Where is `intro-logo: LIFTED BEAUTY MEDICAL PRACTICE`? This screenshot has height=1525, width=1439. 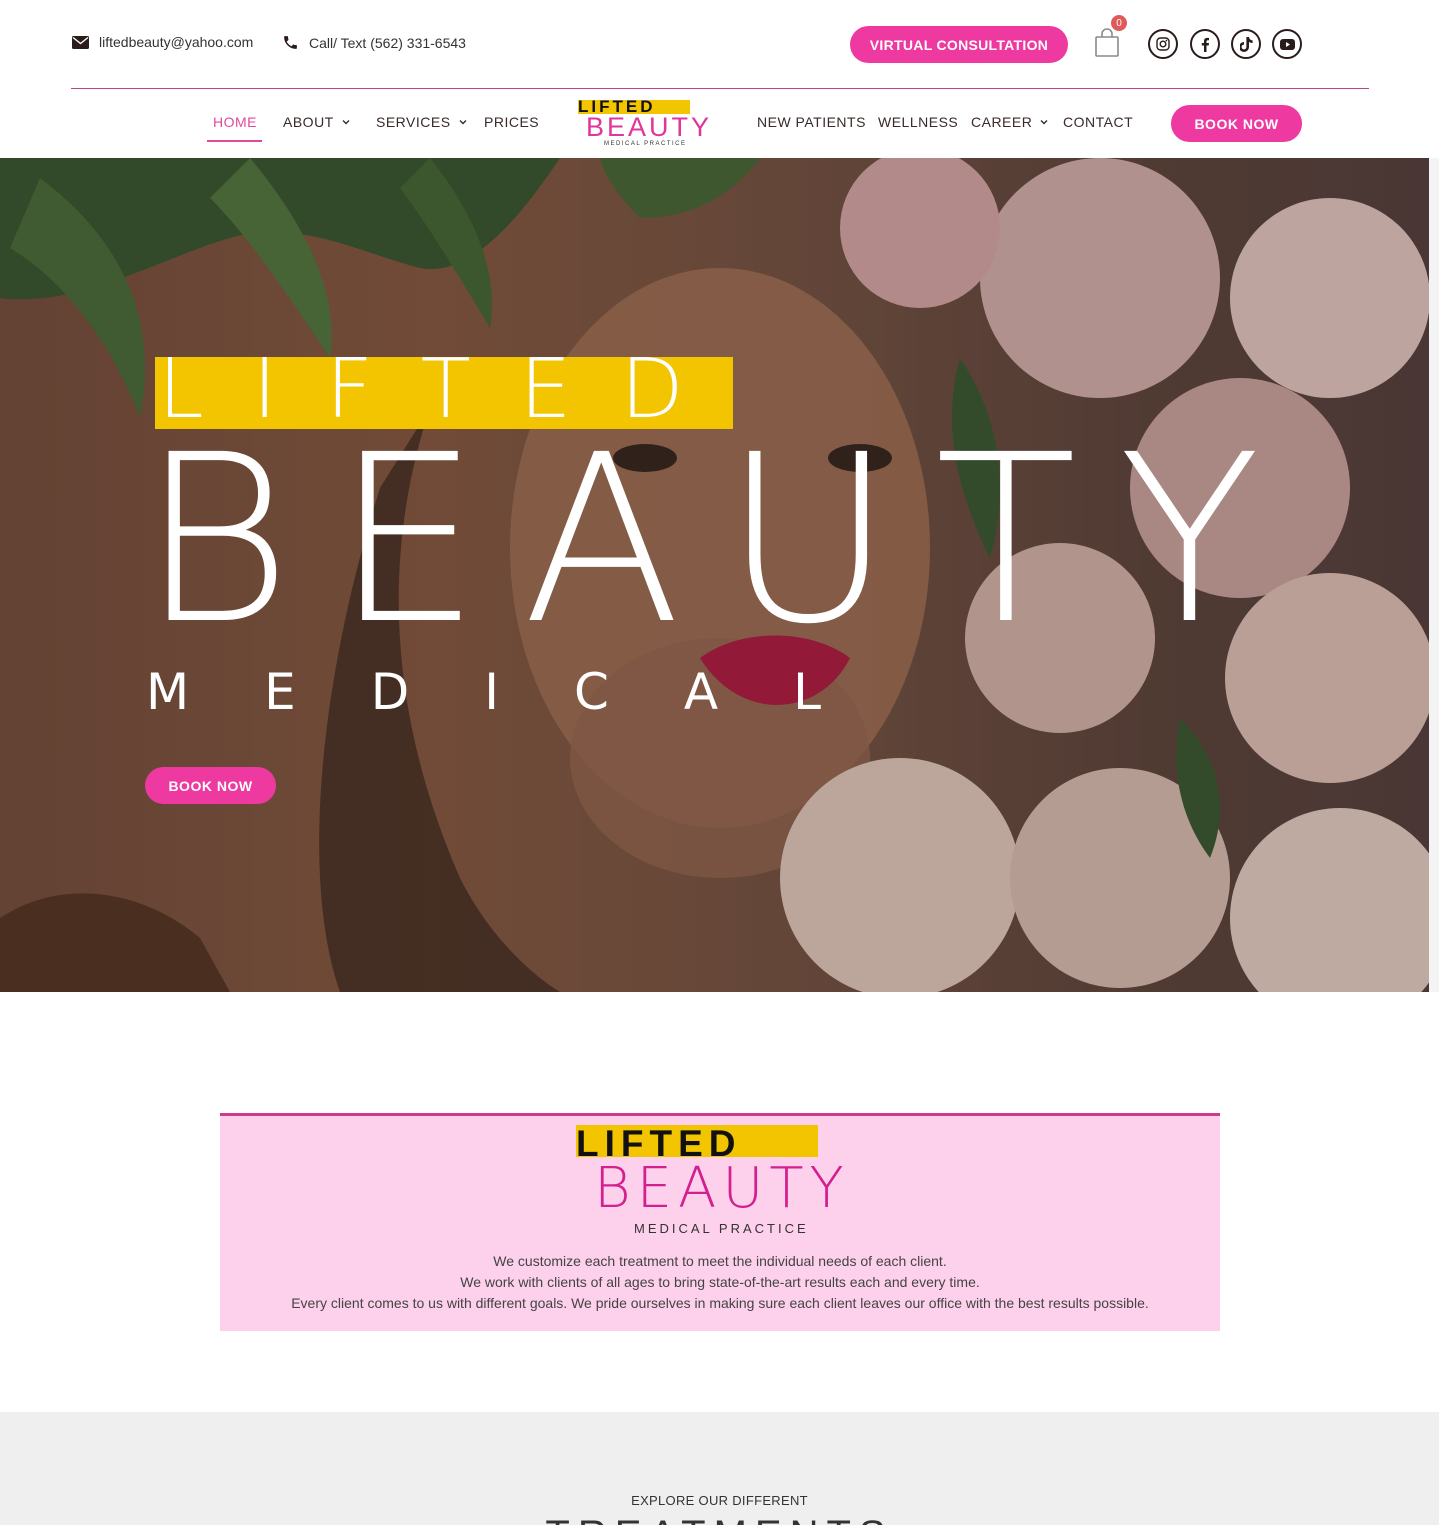
intro-logo: LIFTED BEAUTY MEDICAL PRACTICE is located at coordinates (724, 1179).